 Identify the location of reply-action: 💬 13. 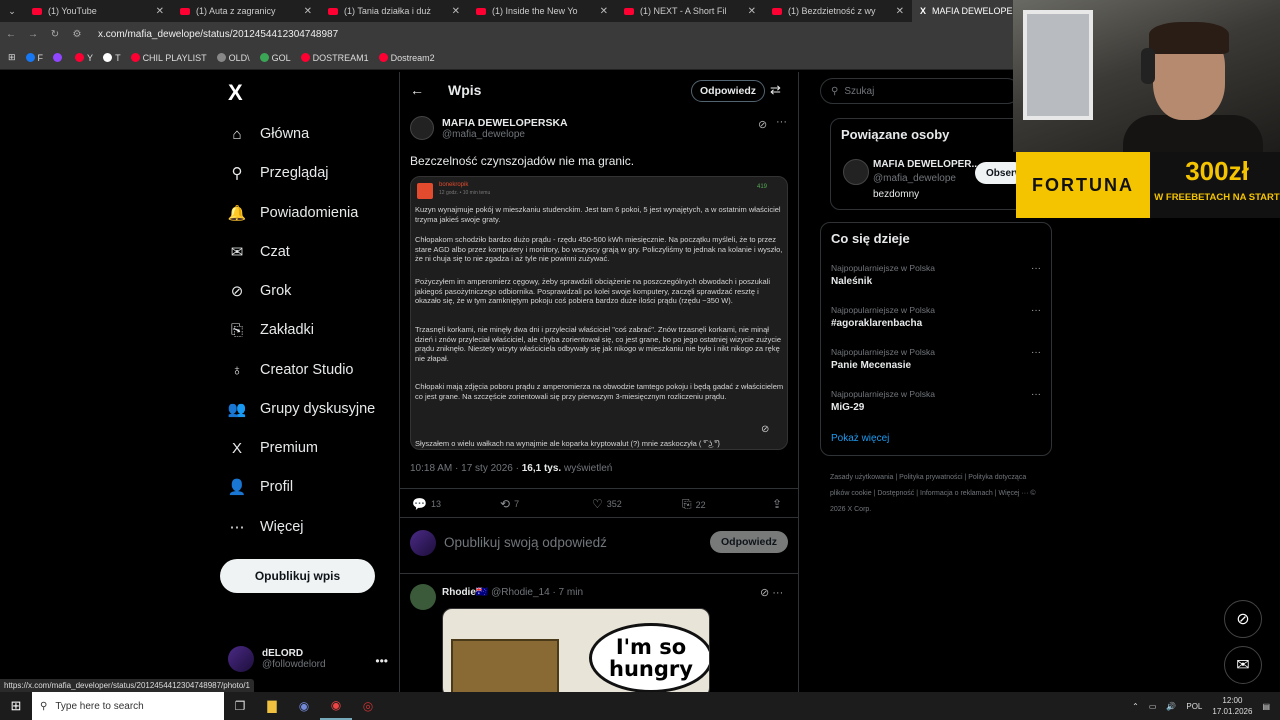
(426, 504).